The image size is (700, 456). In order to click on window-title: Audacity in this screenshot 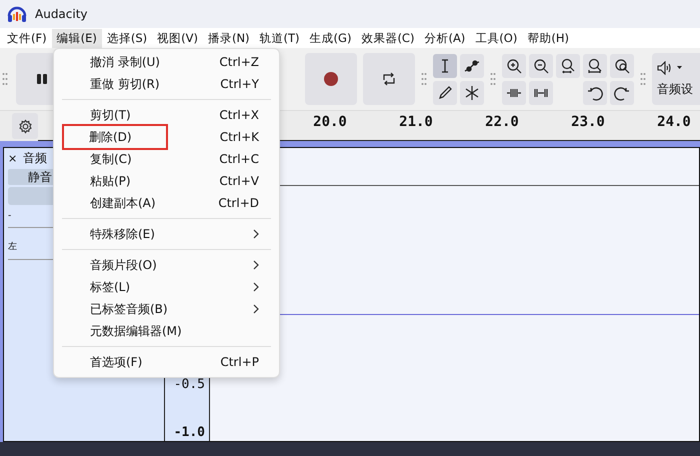, I will do `click(61, 14)`.